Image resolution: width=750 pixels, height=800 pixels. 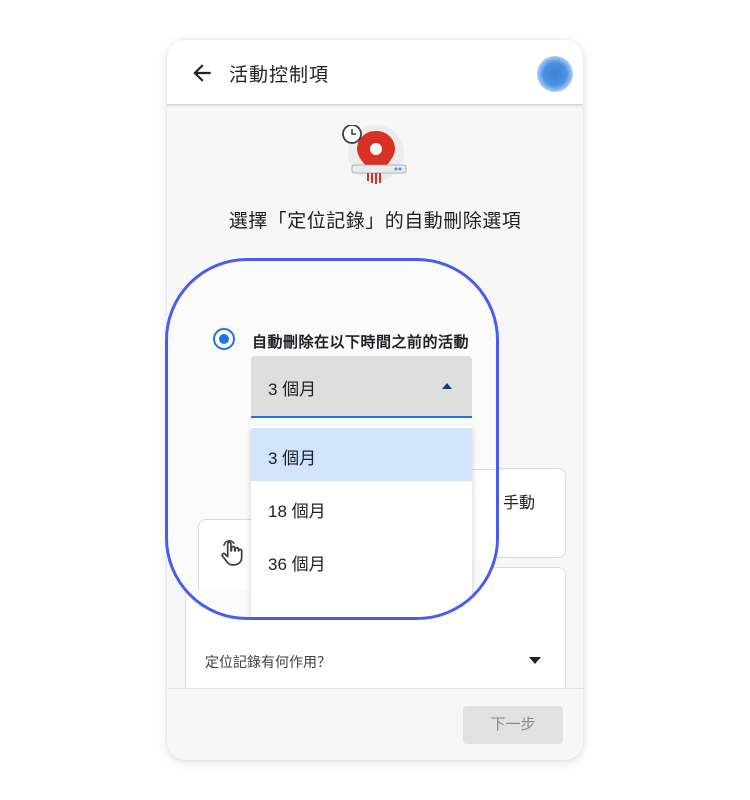 I want to click on menu-item-36-months: 36 個月, so click(x=361, y=560).